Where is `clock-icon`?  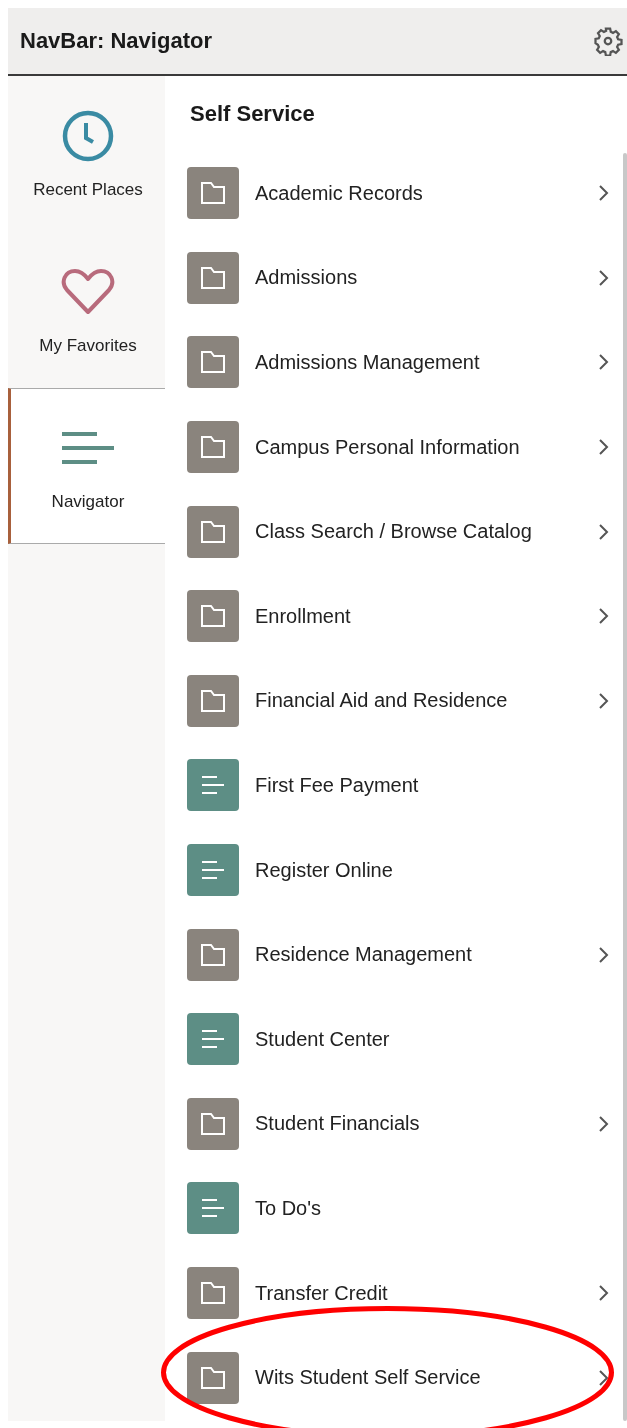
clock-icon is located at coordinates (88, 136).